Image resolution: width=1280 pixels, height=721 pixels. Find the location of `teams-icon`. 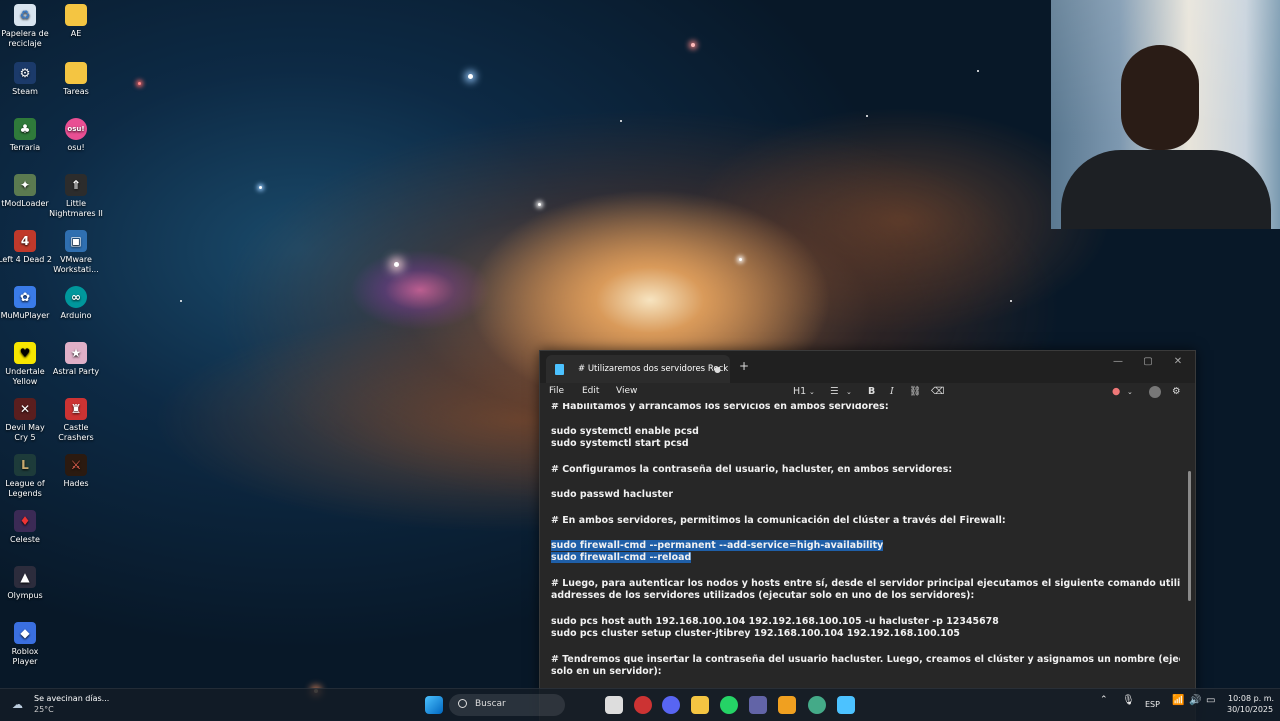

teams-icon is located at coordinates (758, 705).